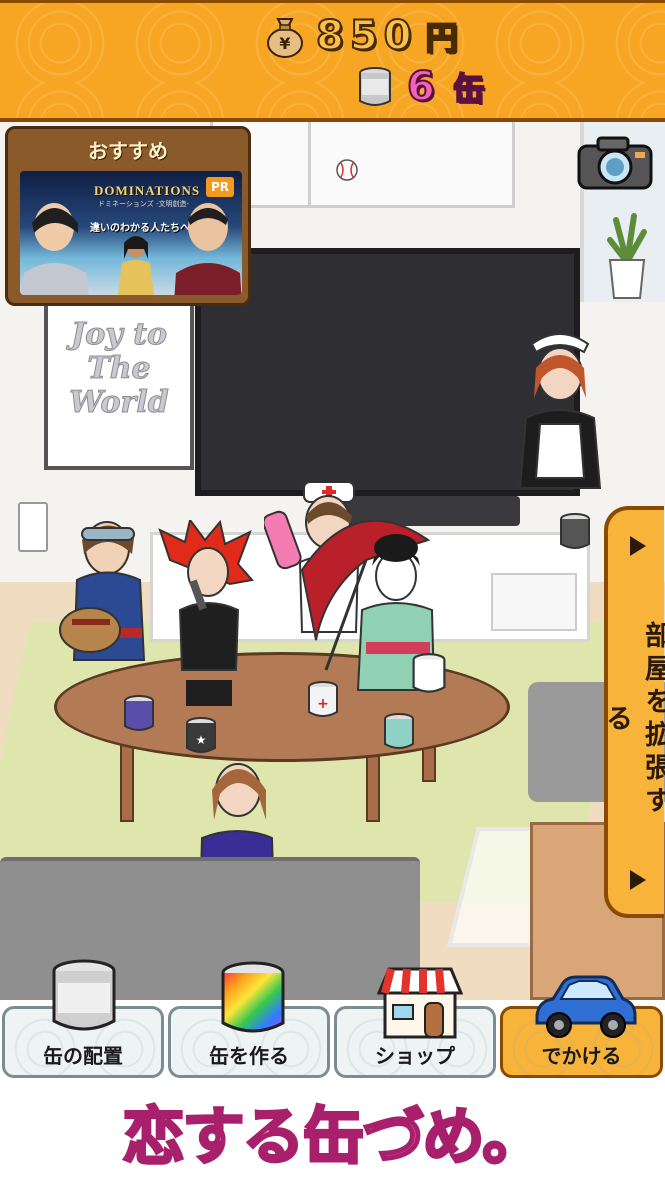 The width and height of the screenshot is (665, 1182). Describe the element at coordinates (441, 38) in the screenshot. I see `money-unit: 円` at that location.